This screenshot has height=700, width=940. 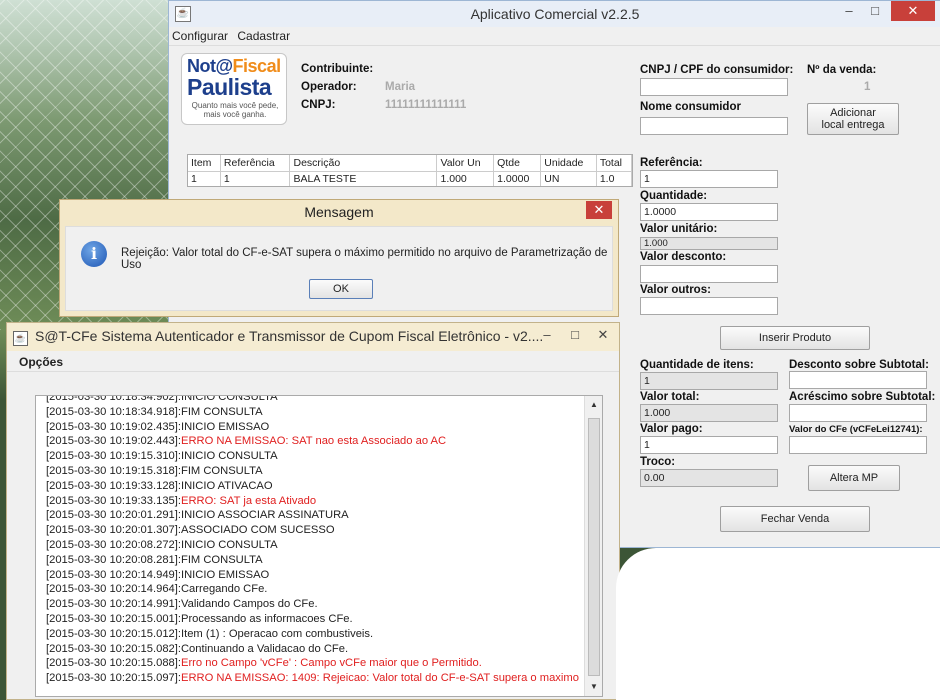 What do you see at coordinates (204, 163) in the screenshot?
I see `col-item: Item` at bounding box center [204, 163].